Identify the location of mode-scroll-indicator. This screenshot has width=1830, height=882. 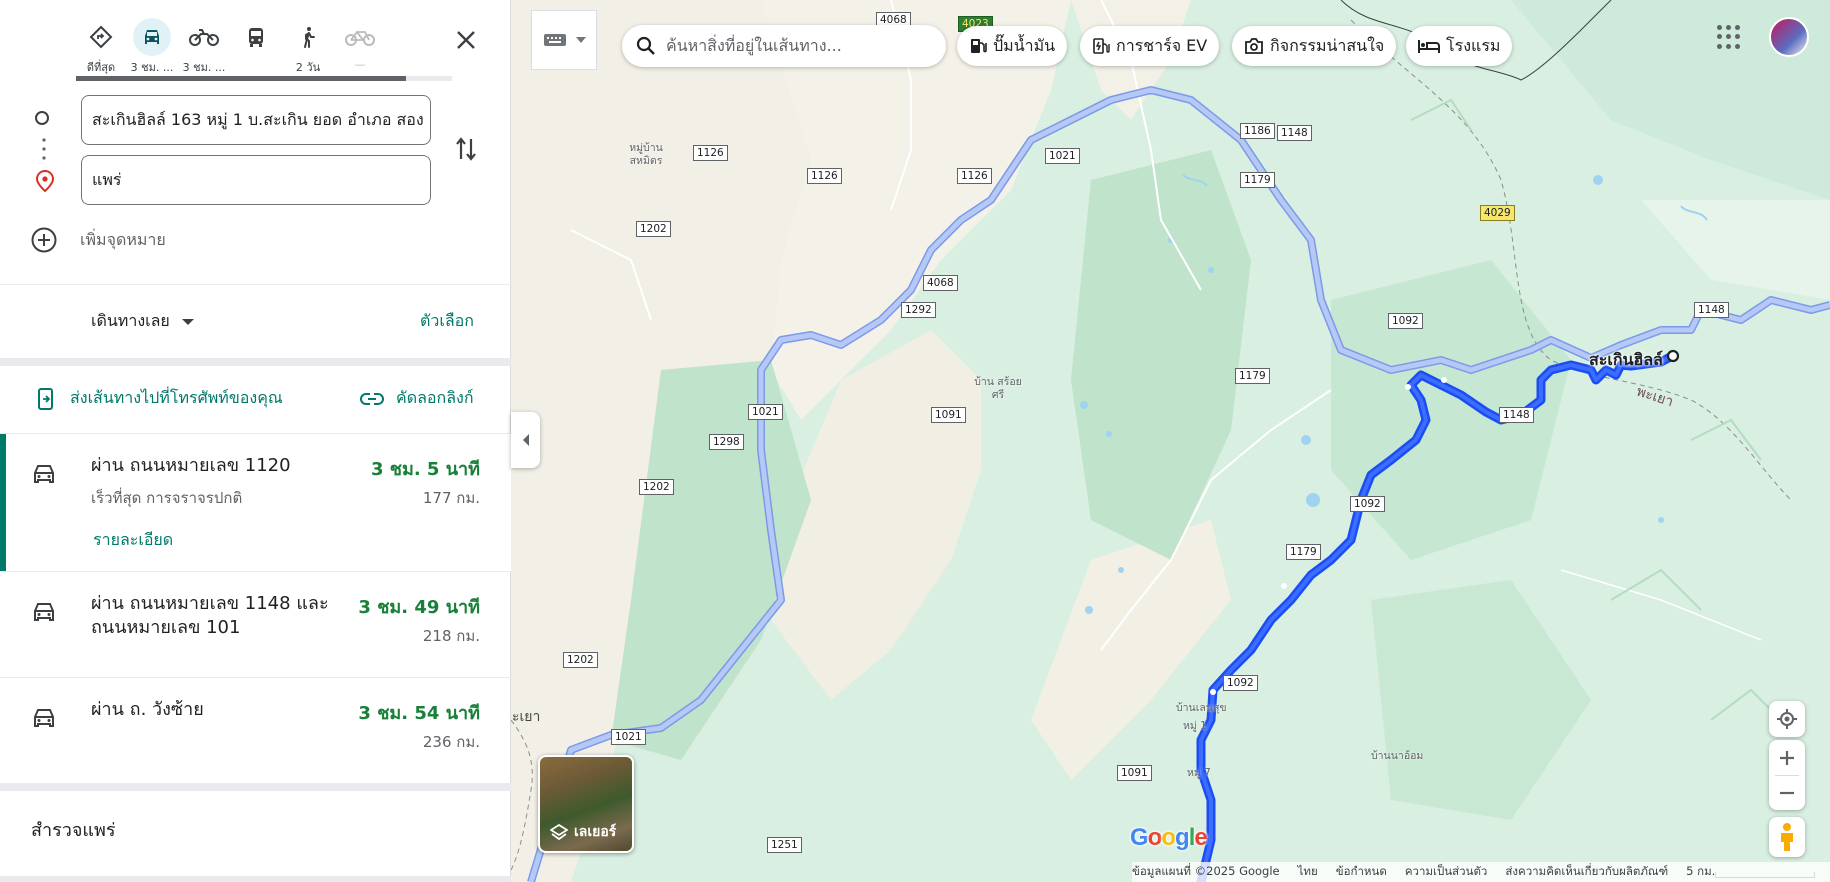
(264, 78).